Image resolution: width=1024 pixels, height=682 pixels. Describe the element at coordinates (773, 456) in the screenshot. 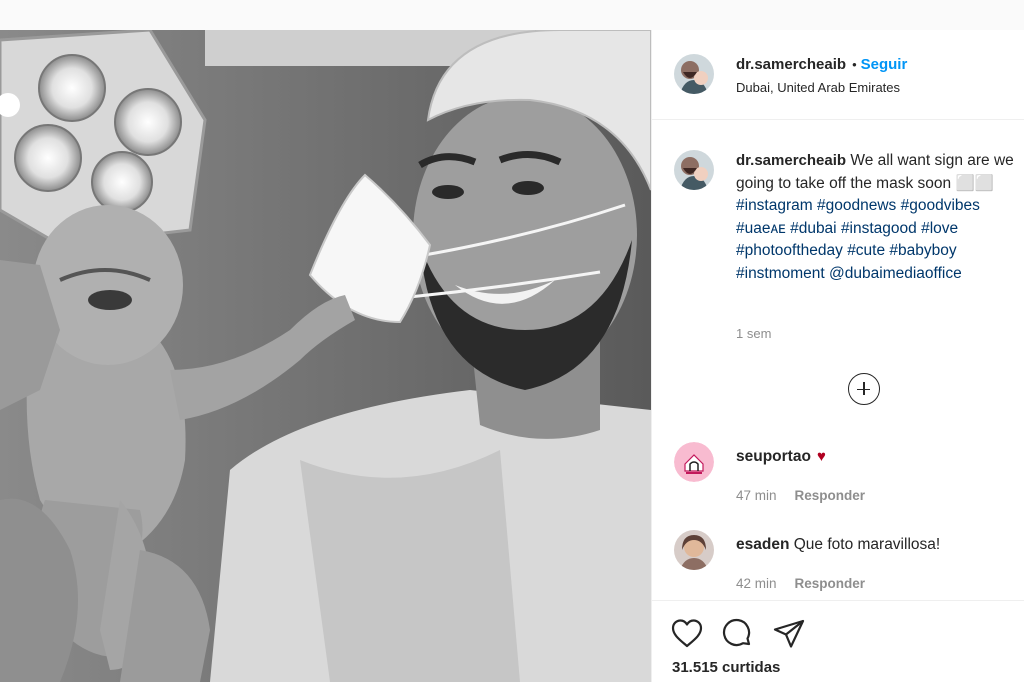

I see `commenter-username: seuportao` at that location.